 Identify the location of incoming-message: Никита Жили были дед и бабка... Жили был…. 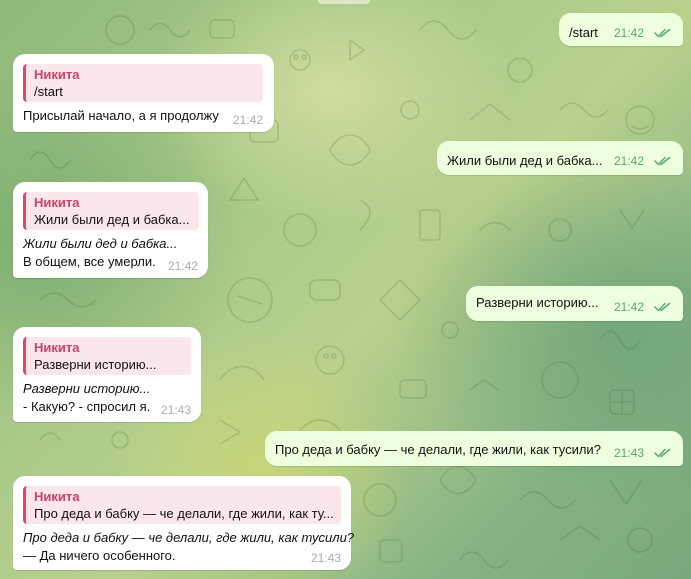
(110, 230).